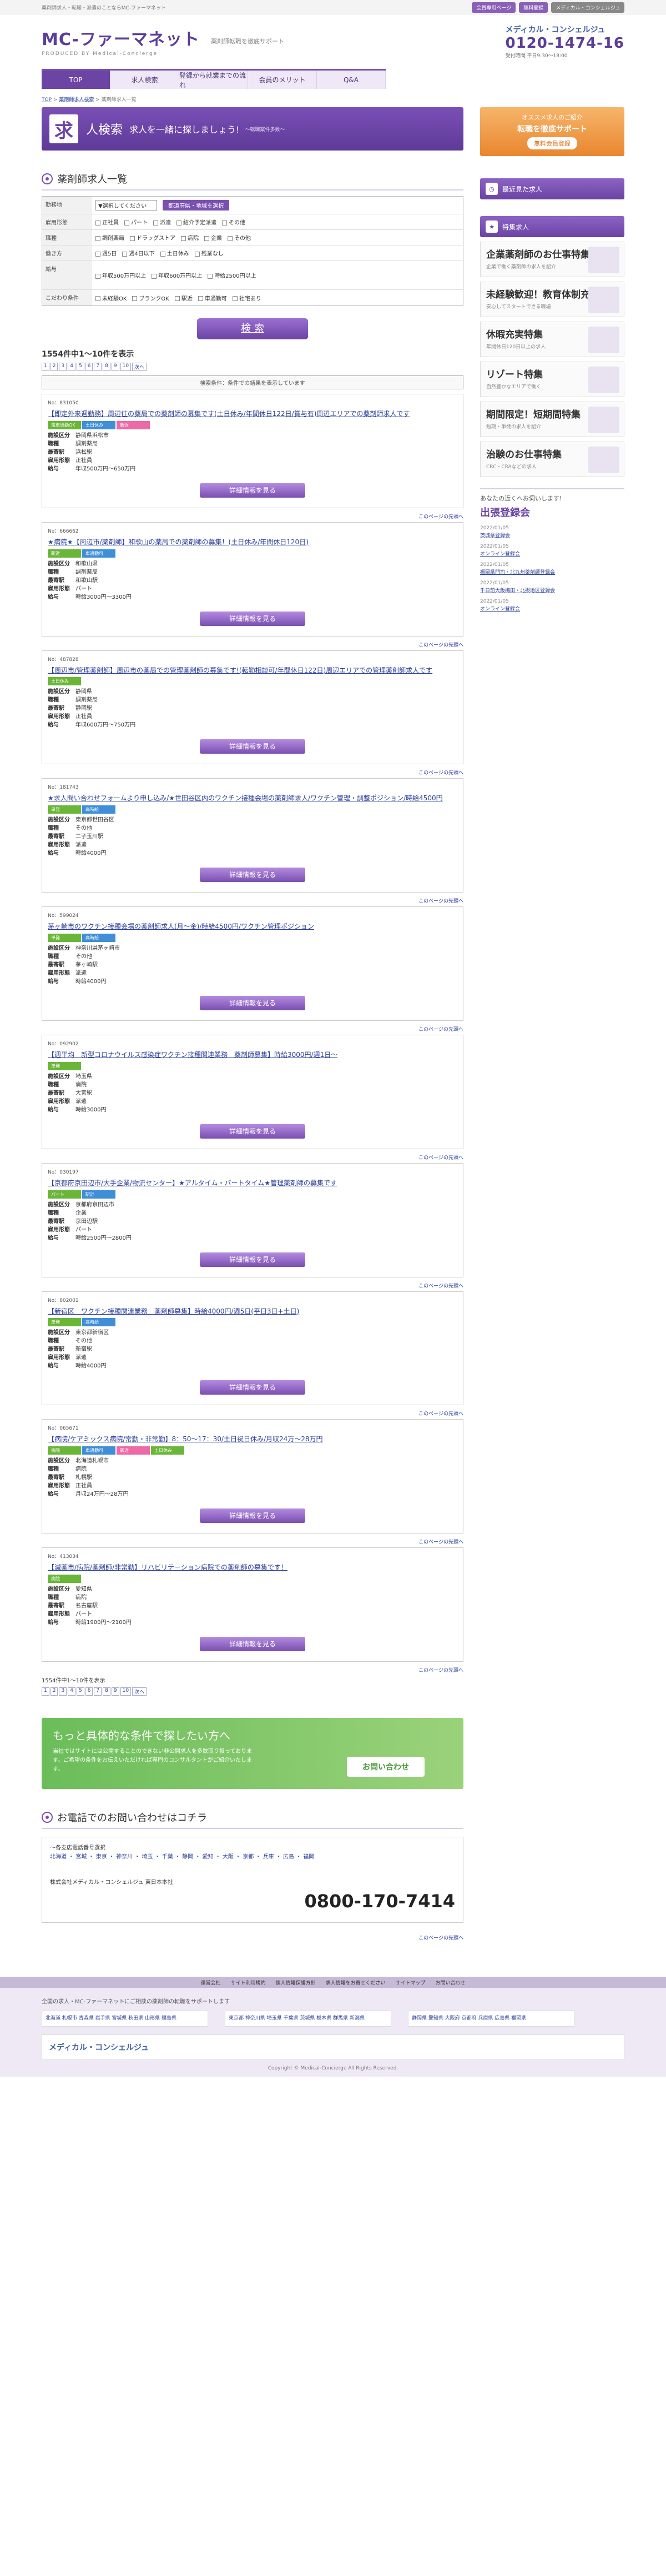  What do you see at coordinates (253, 328) in the screenshot?
I see `search-button: 検 索` at bounding box center [253, 328].